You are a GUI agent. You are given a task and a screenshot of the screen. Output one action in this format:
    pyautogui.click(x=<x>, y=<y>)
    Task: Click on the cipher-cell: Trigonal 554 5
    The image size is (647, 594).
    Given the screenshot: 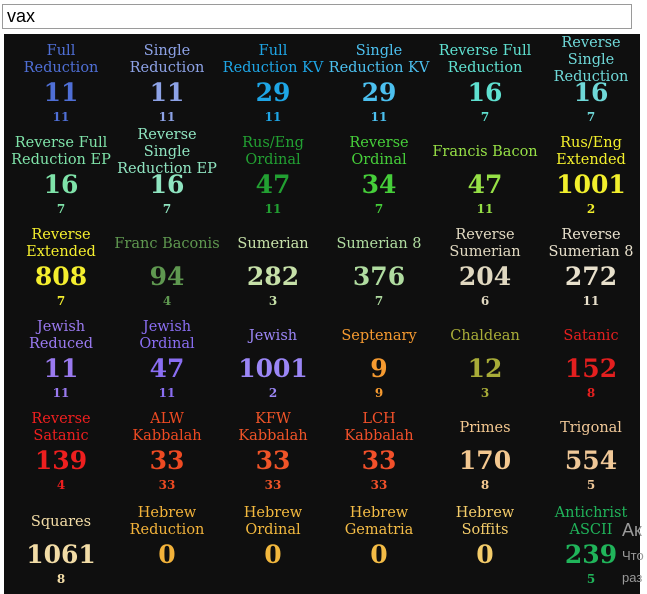 What is the action you would take?
    pyautogui.click(x=591, y=448)
    